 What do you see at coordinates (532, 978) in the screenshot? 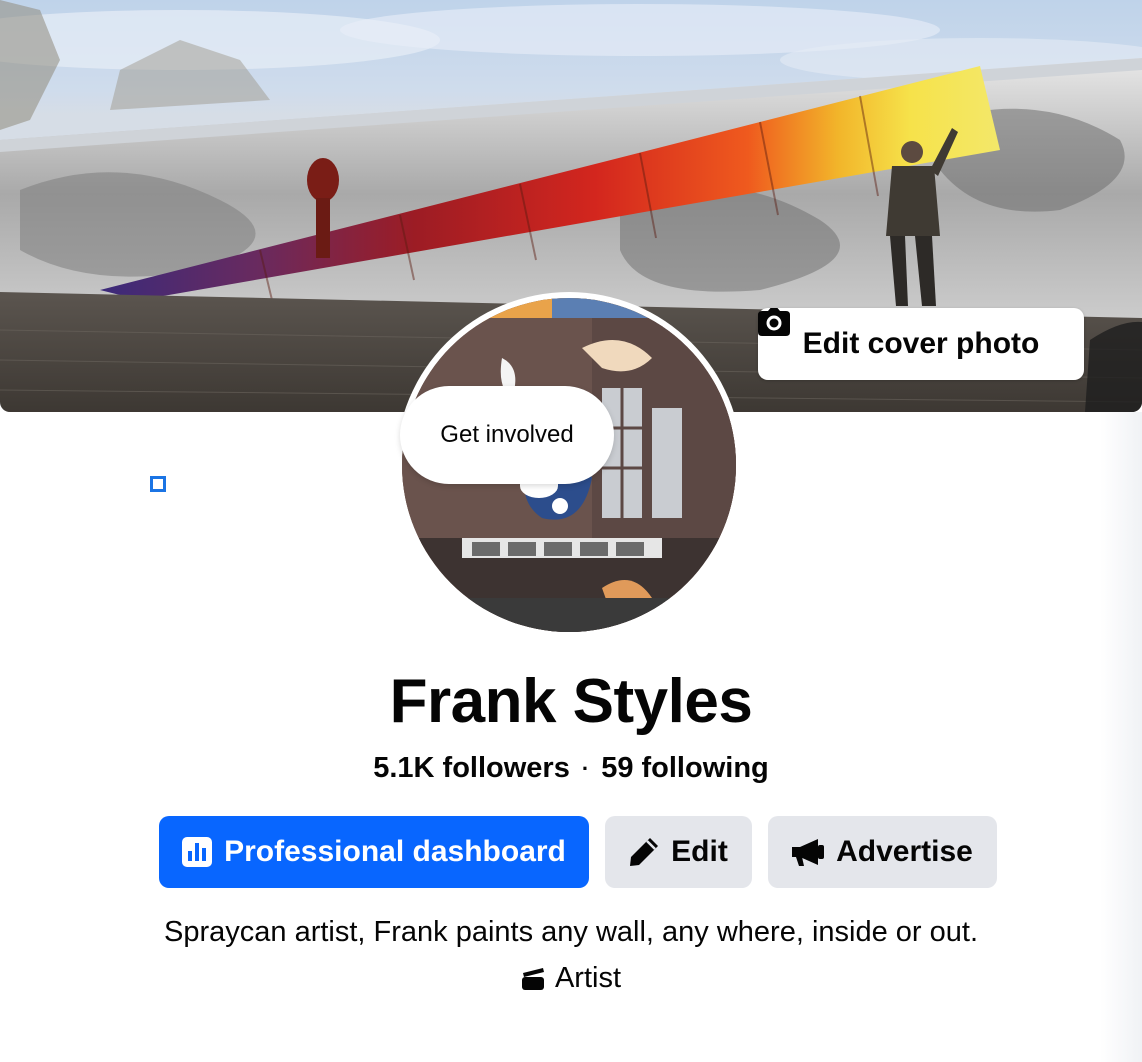
I see `clapperboard-icon` at bounding box center [532, 978].